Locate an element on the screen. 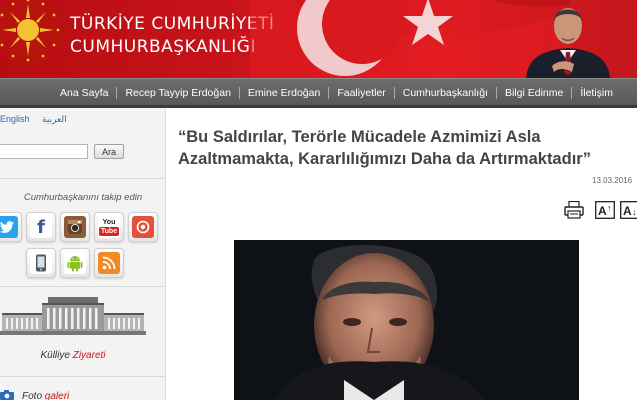 The height and width of the screenshot is (400, 637). mobile-app-button is located at coordinates (41, 263).